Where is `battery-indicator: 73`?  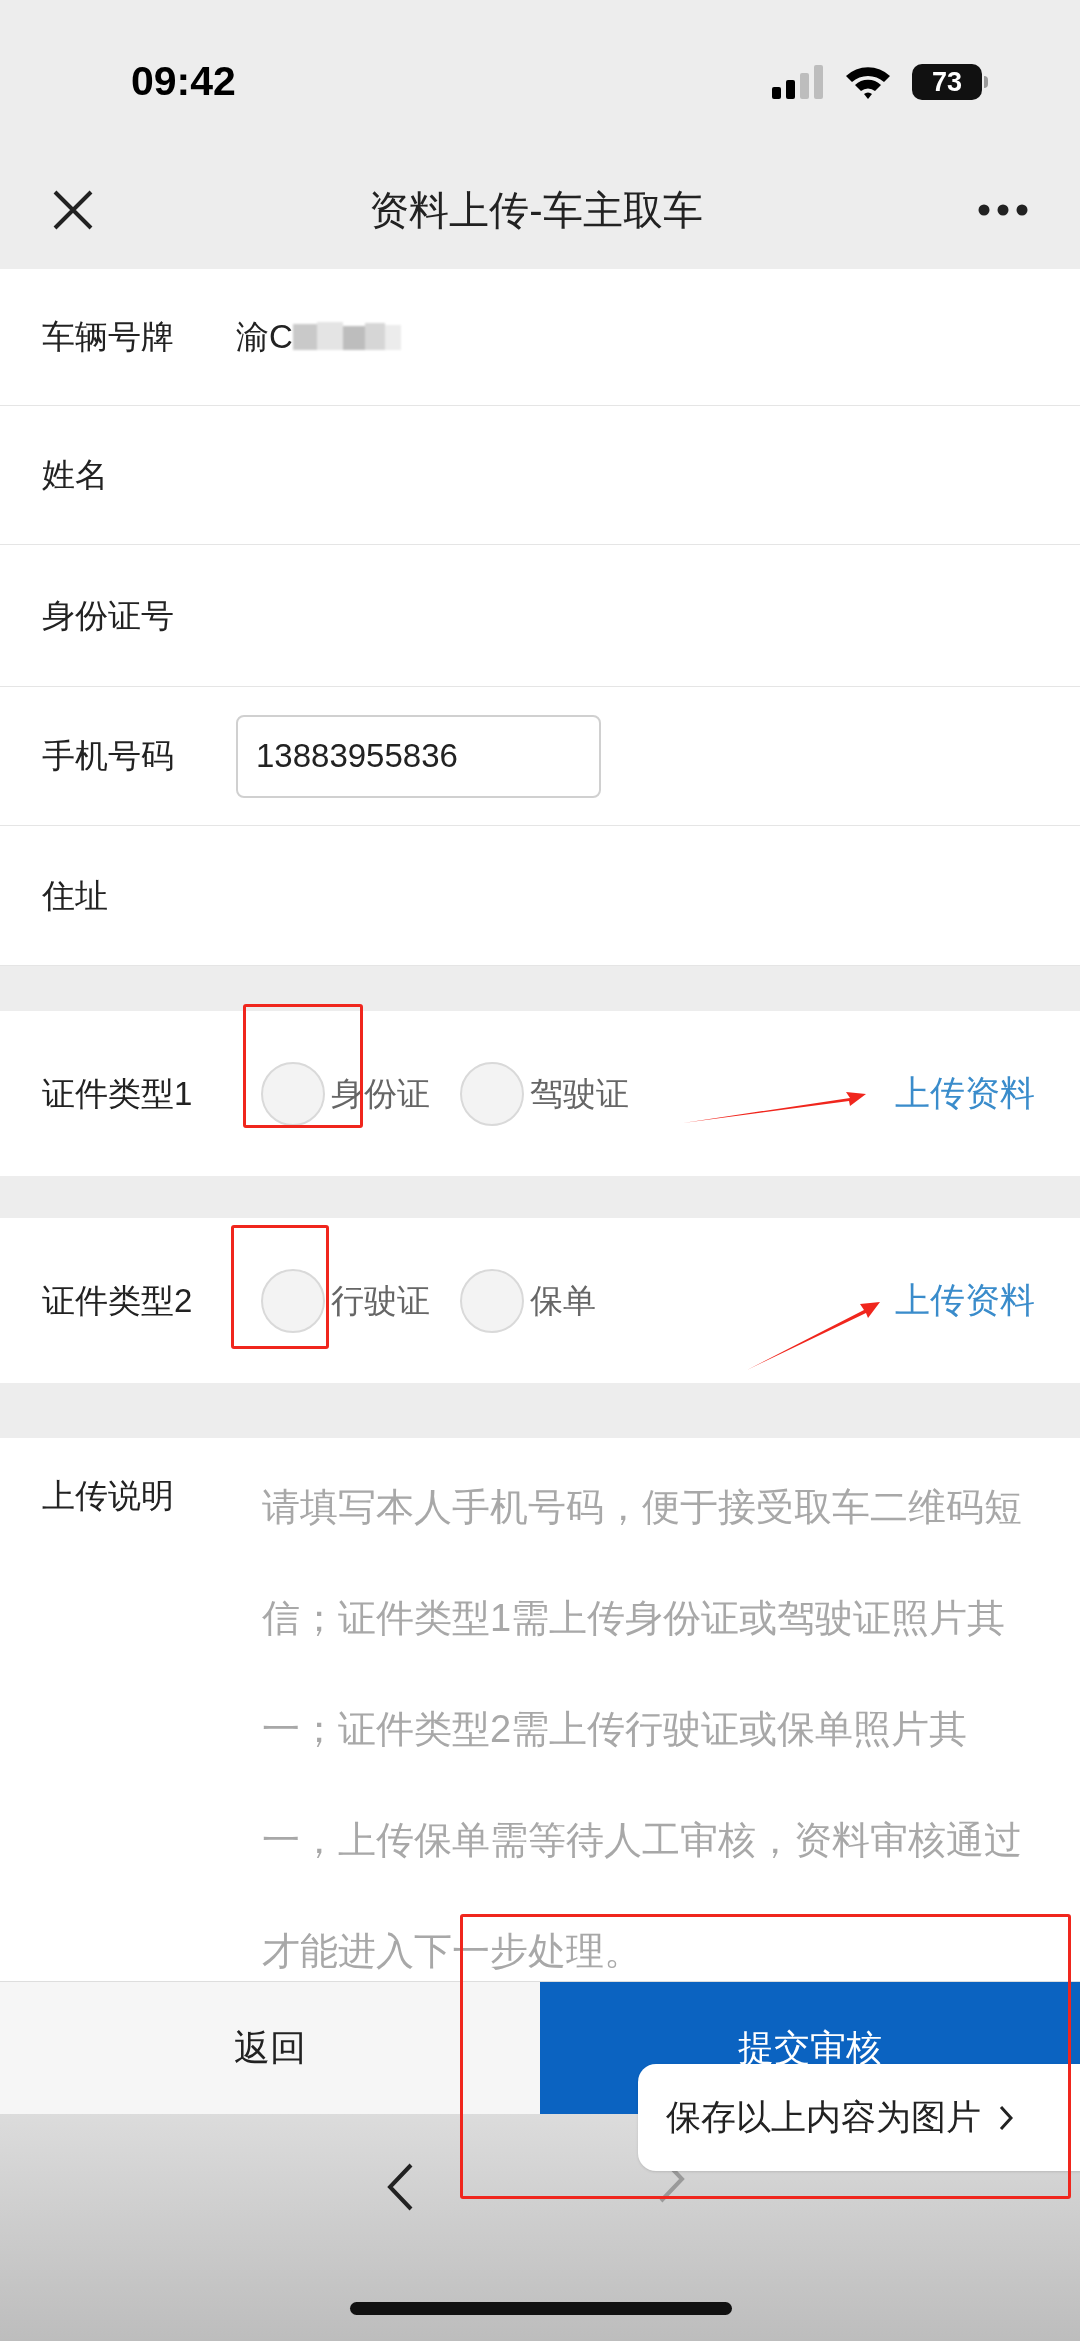 battery-indicator: 73 is located at coordinates (950, 82).